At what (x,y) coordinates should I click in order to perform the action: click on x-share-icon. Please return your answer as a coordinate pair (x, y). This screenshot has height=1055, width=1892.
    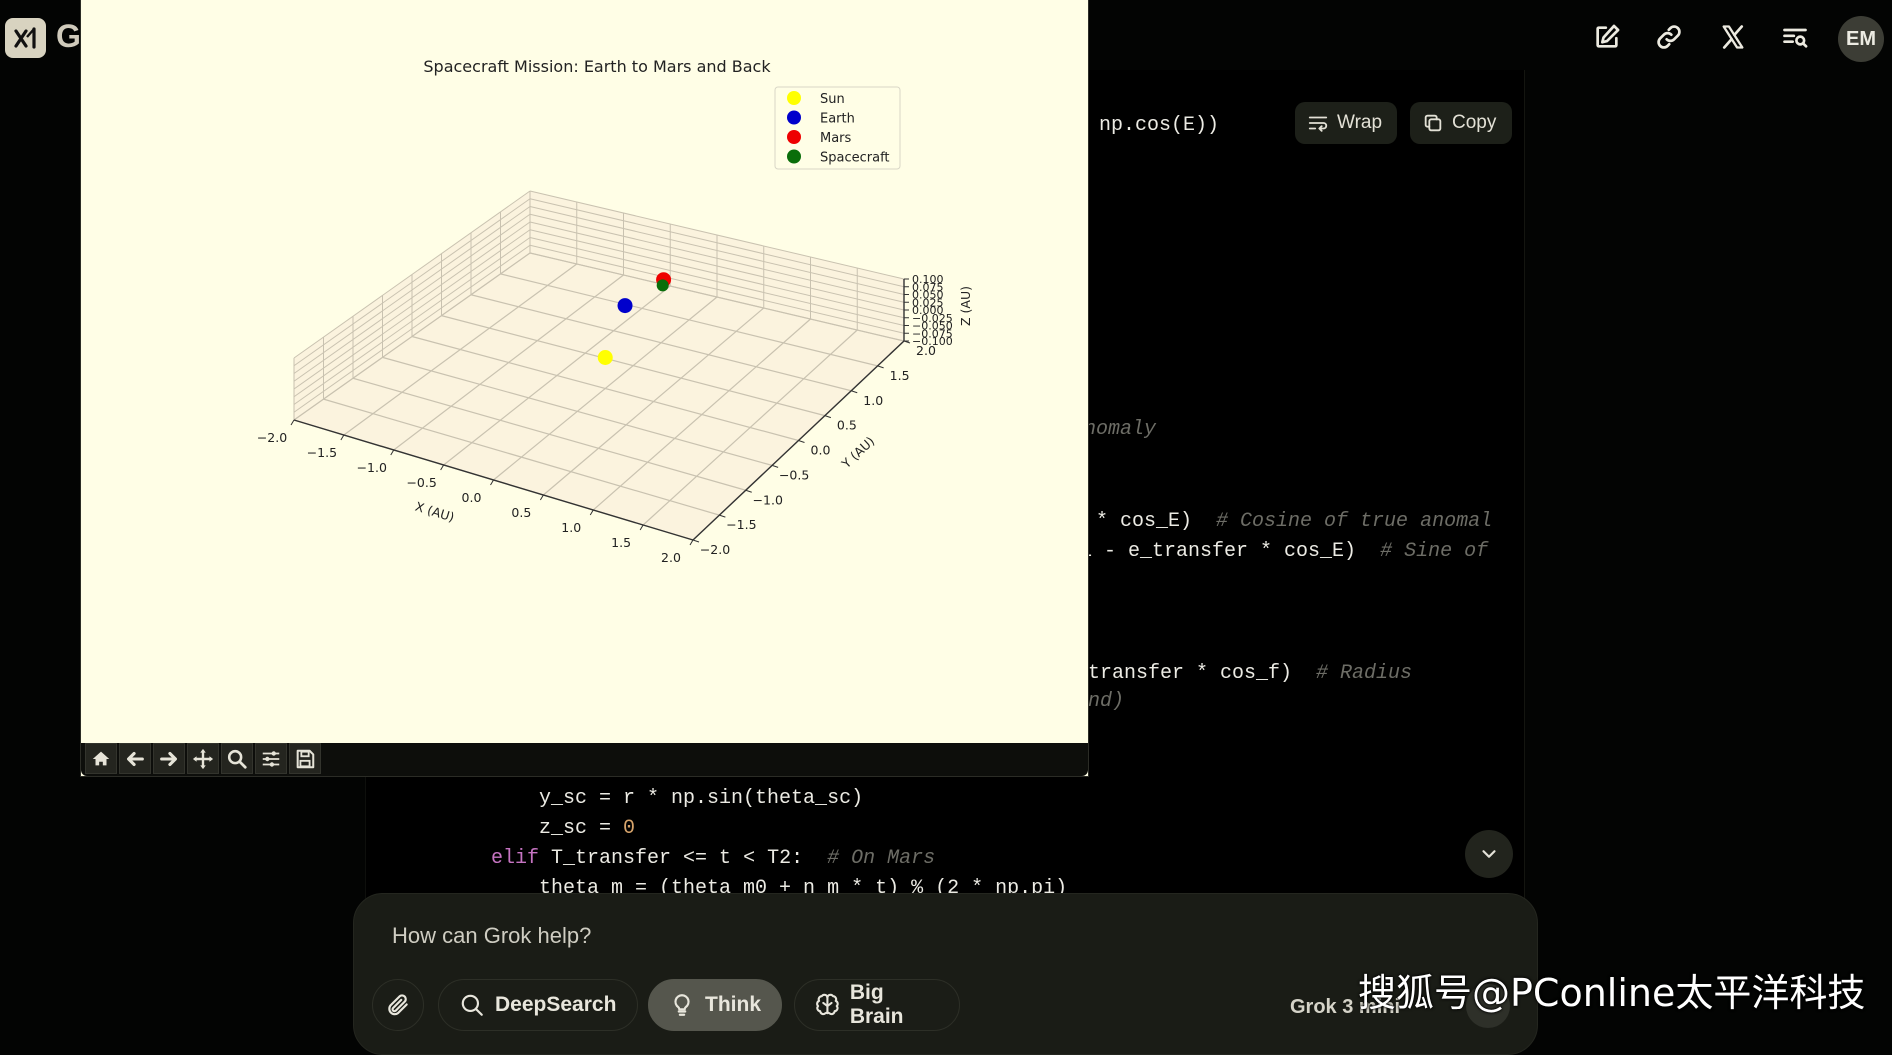
    Looking at the image, I should click on (1733, 37).